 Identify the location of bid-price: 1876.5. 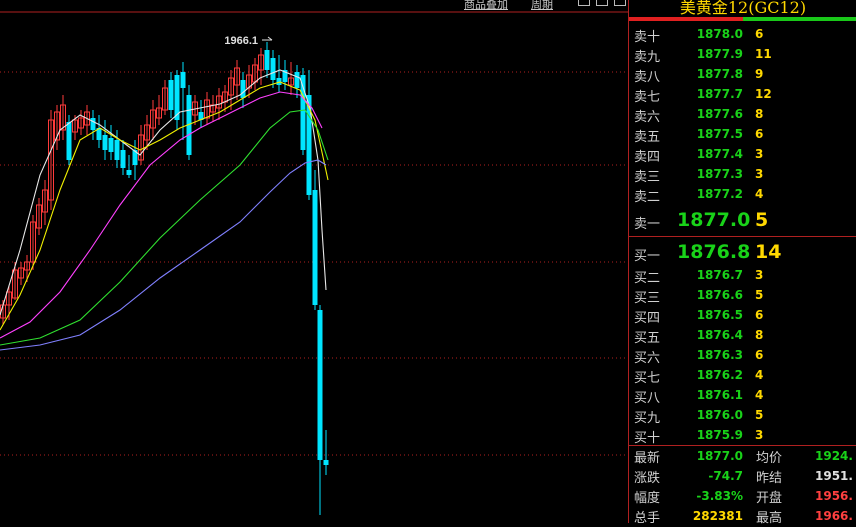
(719, 315).